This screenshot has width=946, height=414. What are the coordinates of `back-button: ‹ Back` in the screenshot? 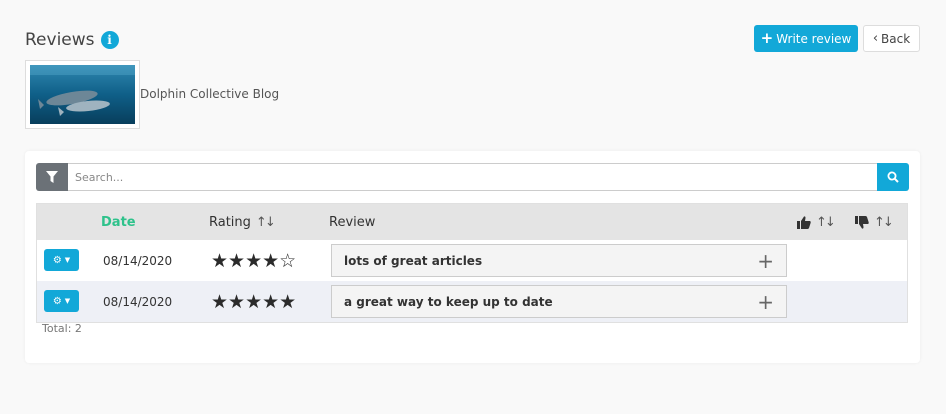 It's located at (891, 38).